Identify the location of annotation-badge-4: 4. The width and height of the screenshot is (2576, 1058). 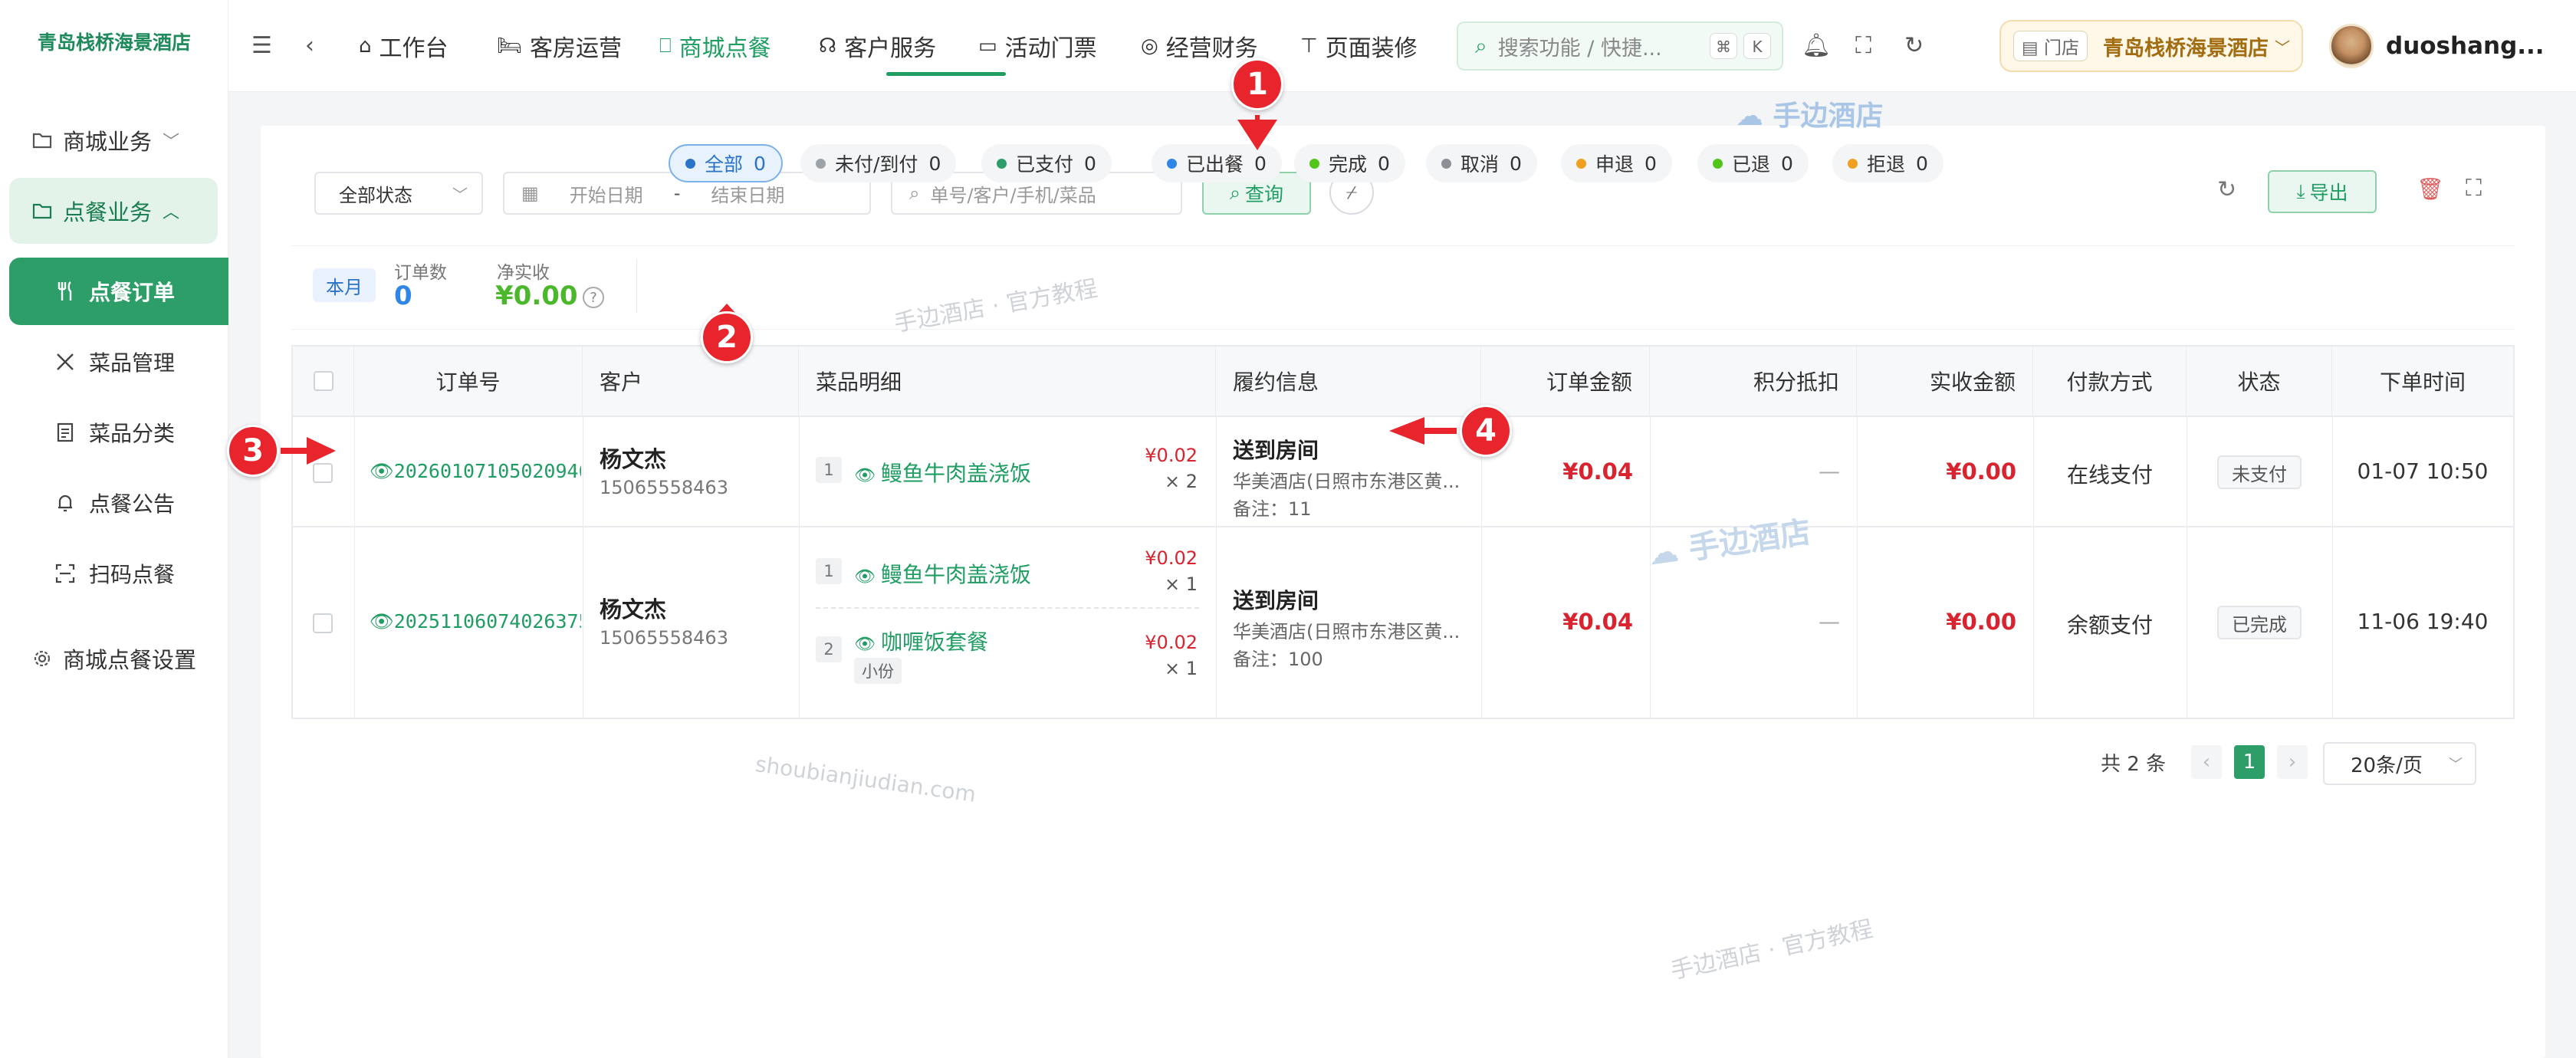
(1486, 431).